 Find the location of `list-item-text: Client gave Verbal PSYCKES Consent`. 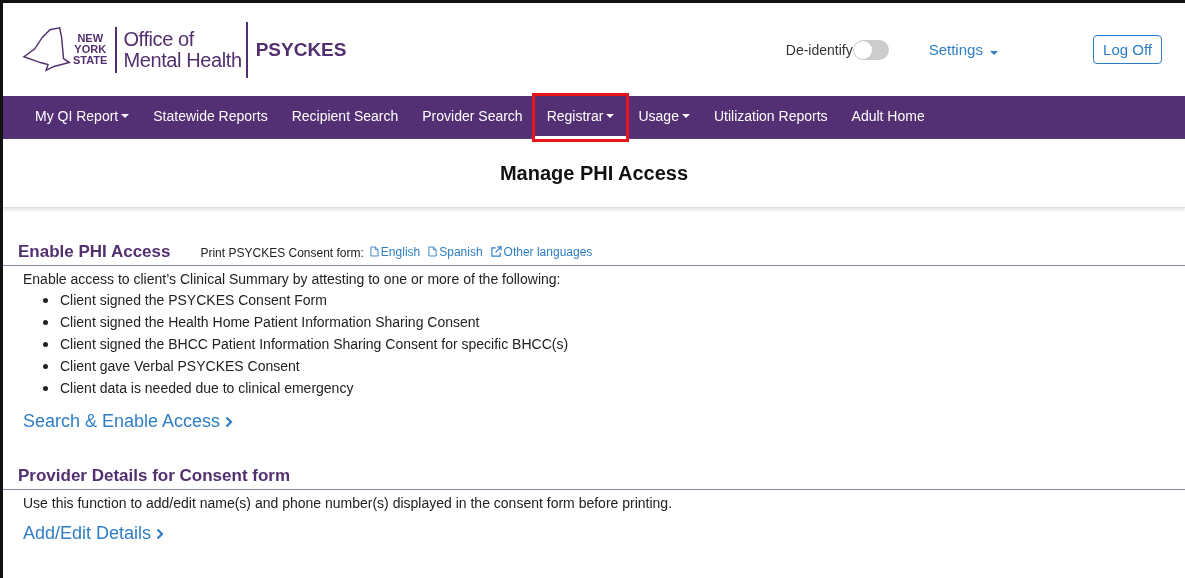

list-item-text: Client gave Verbal PSYCKES Consent is located at coordinates (180, 366).